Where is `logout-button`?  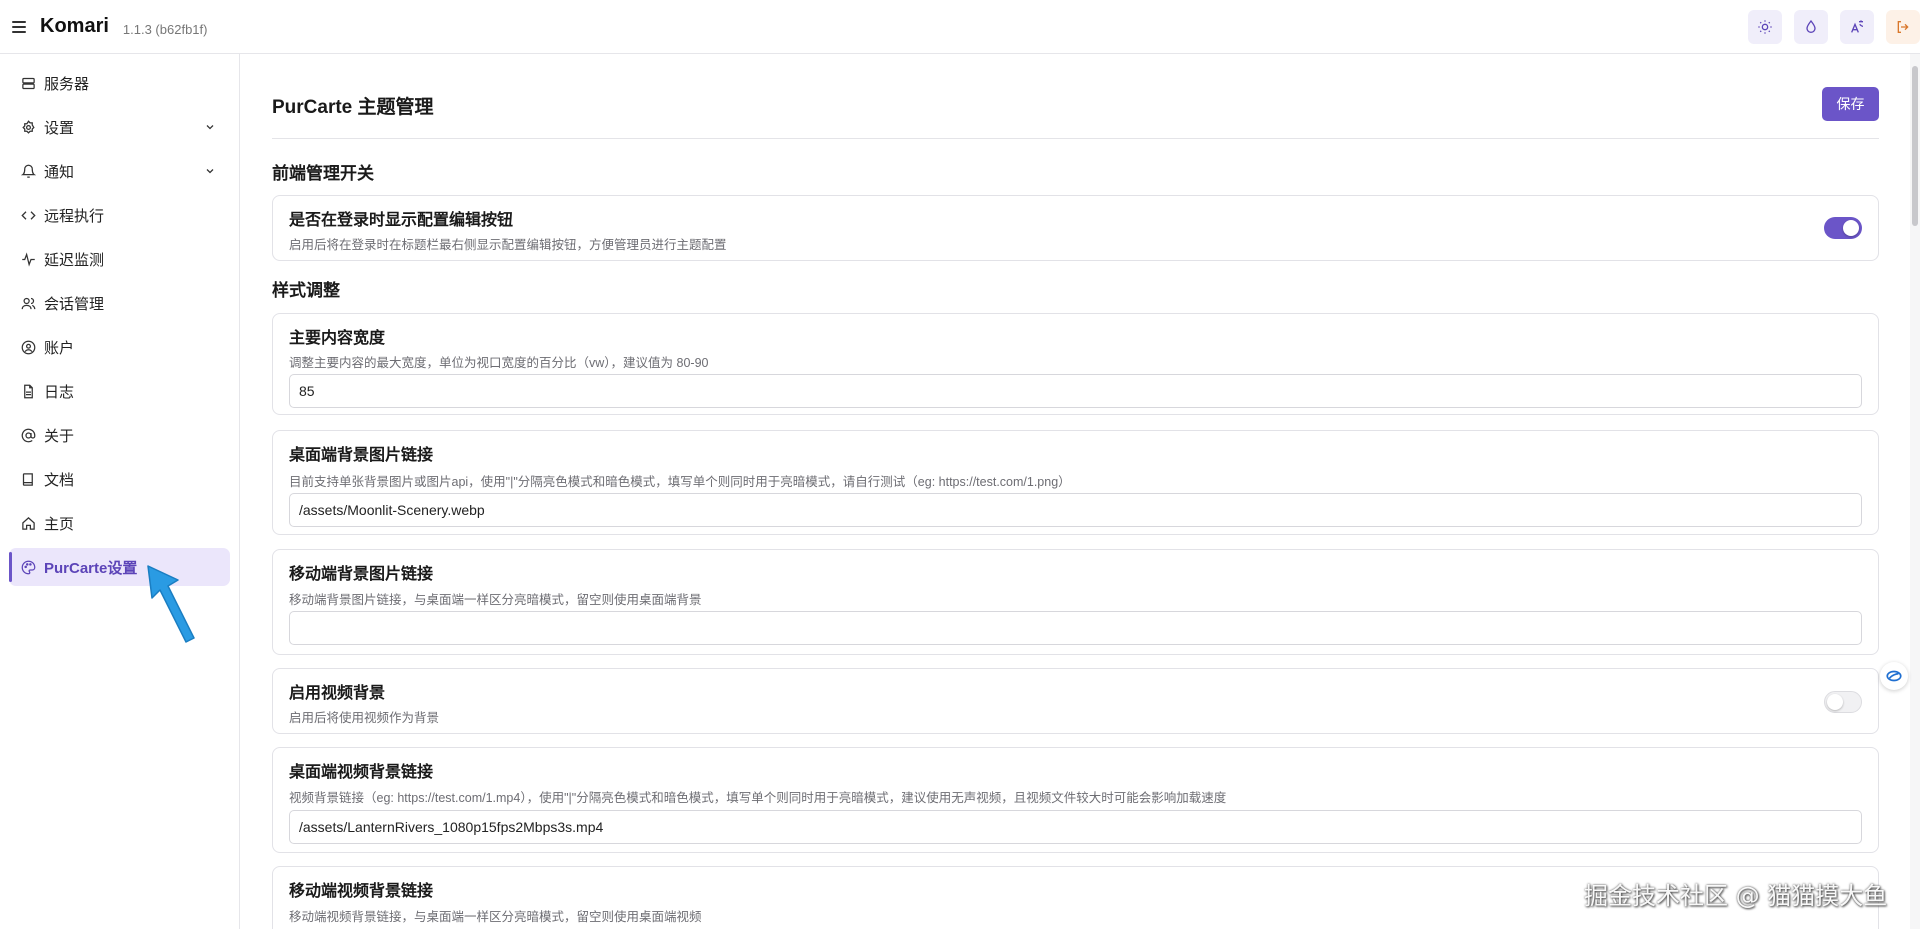
logout-button is located at coordinates (1903, 27).